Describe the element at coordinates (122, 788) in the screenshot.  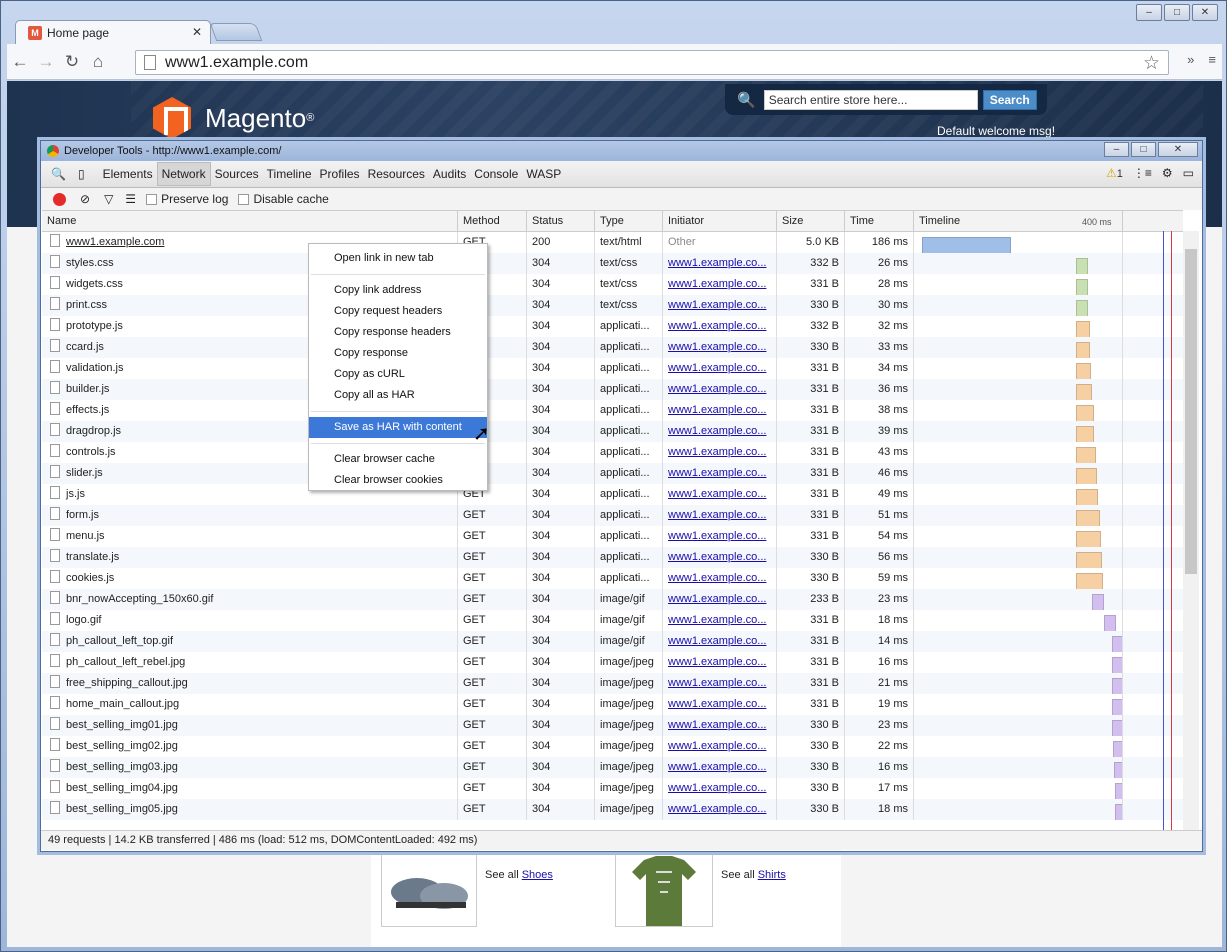
I see `file-name: best_selling_img04.jpg` at that location.